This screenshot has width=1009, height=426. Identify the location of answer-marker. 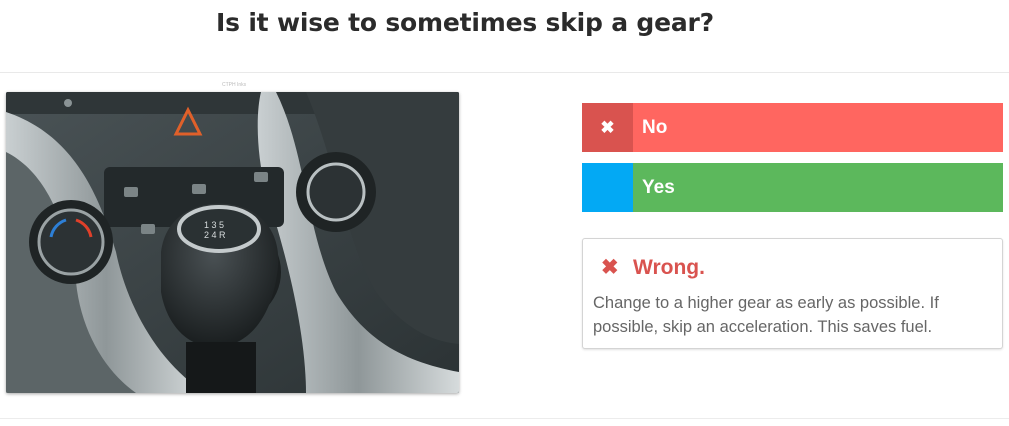
(607, 187).